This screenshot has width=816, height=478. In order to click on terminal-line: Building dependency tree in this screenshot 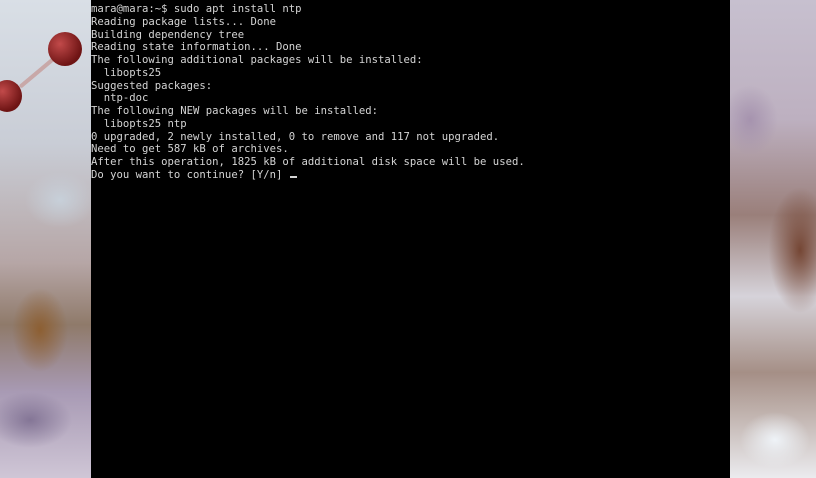, I will do `click(168, 34)`.